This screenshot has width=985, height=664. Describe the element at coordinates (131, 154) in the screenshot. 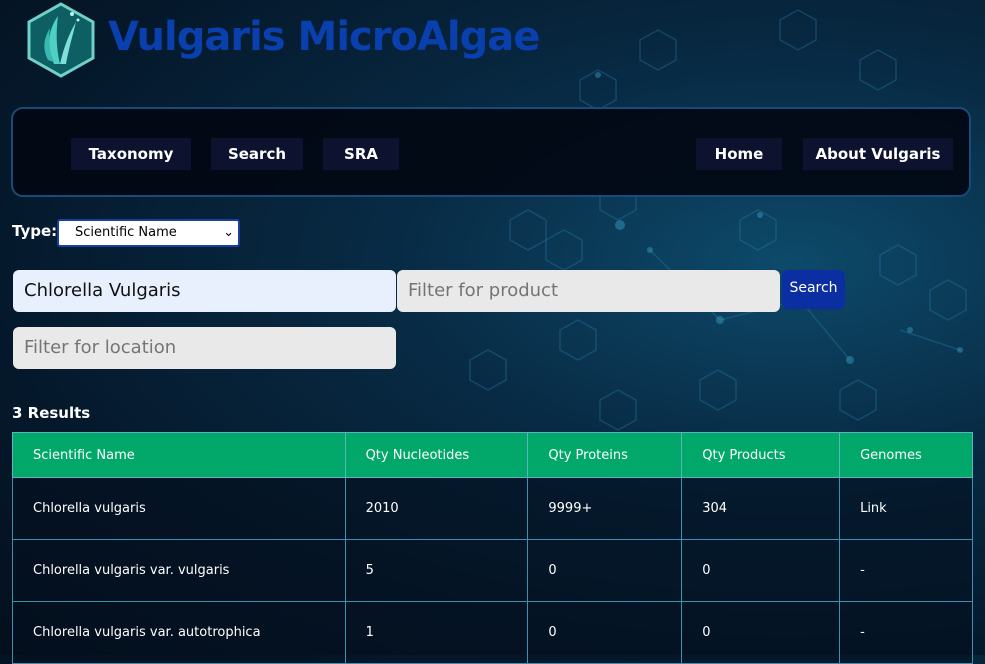

I see `nav-taxonomy: Taxonomy` at that location.